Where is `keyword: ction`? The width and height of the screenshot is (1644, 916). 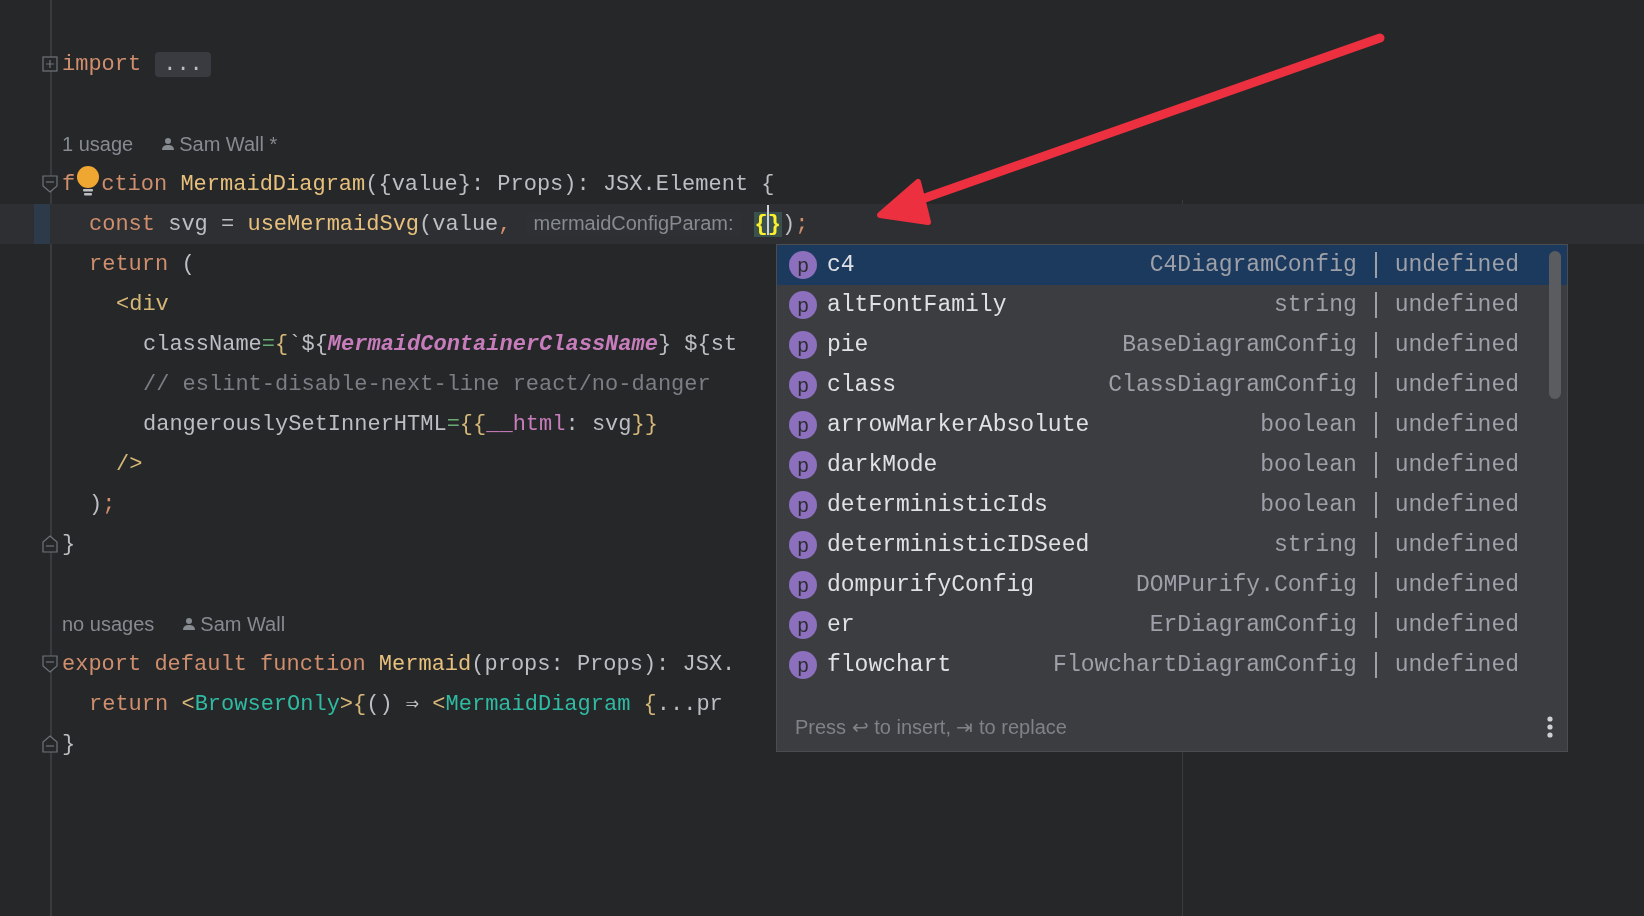 keyword: ction is located at coordinates (134, 184).